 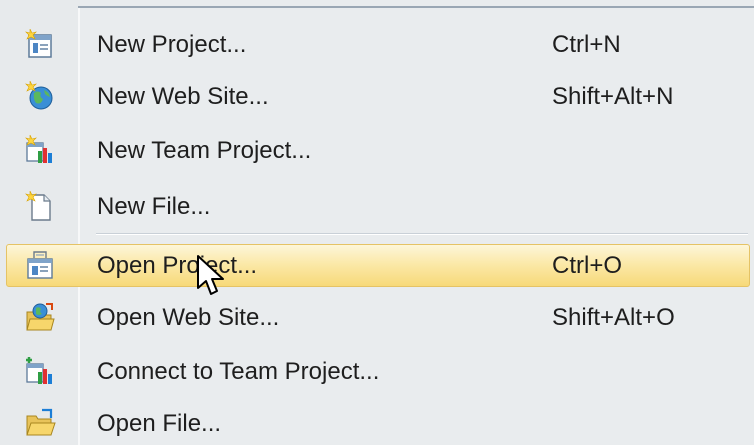 What do you see at coordinates (374, 44) in the screenshot?
I see `menu-item-new-project: New Project... Ctrl+N` at bounding box center [374, 44].